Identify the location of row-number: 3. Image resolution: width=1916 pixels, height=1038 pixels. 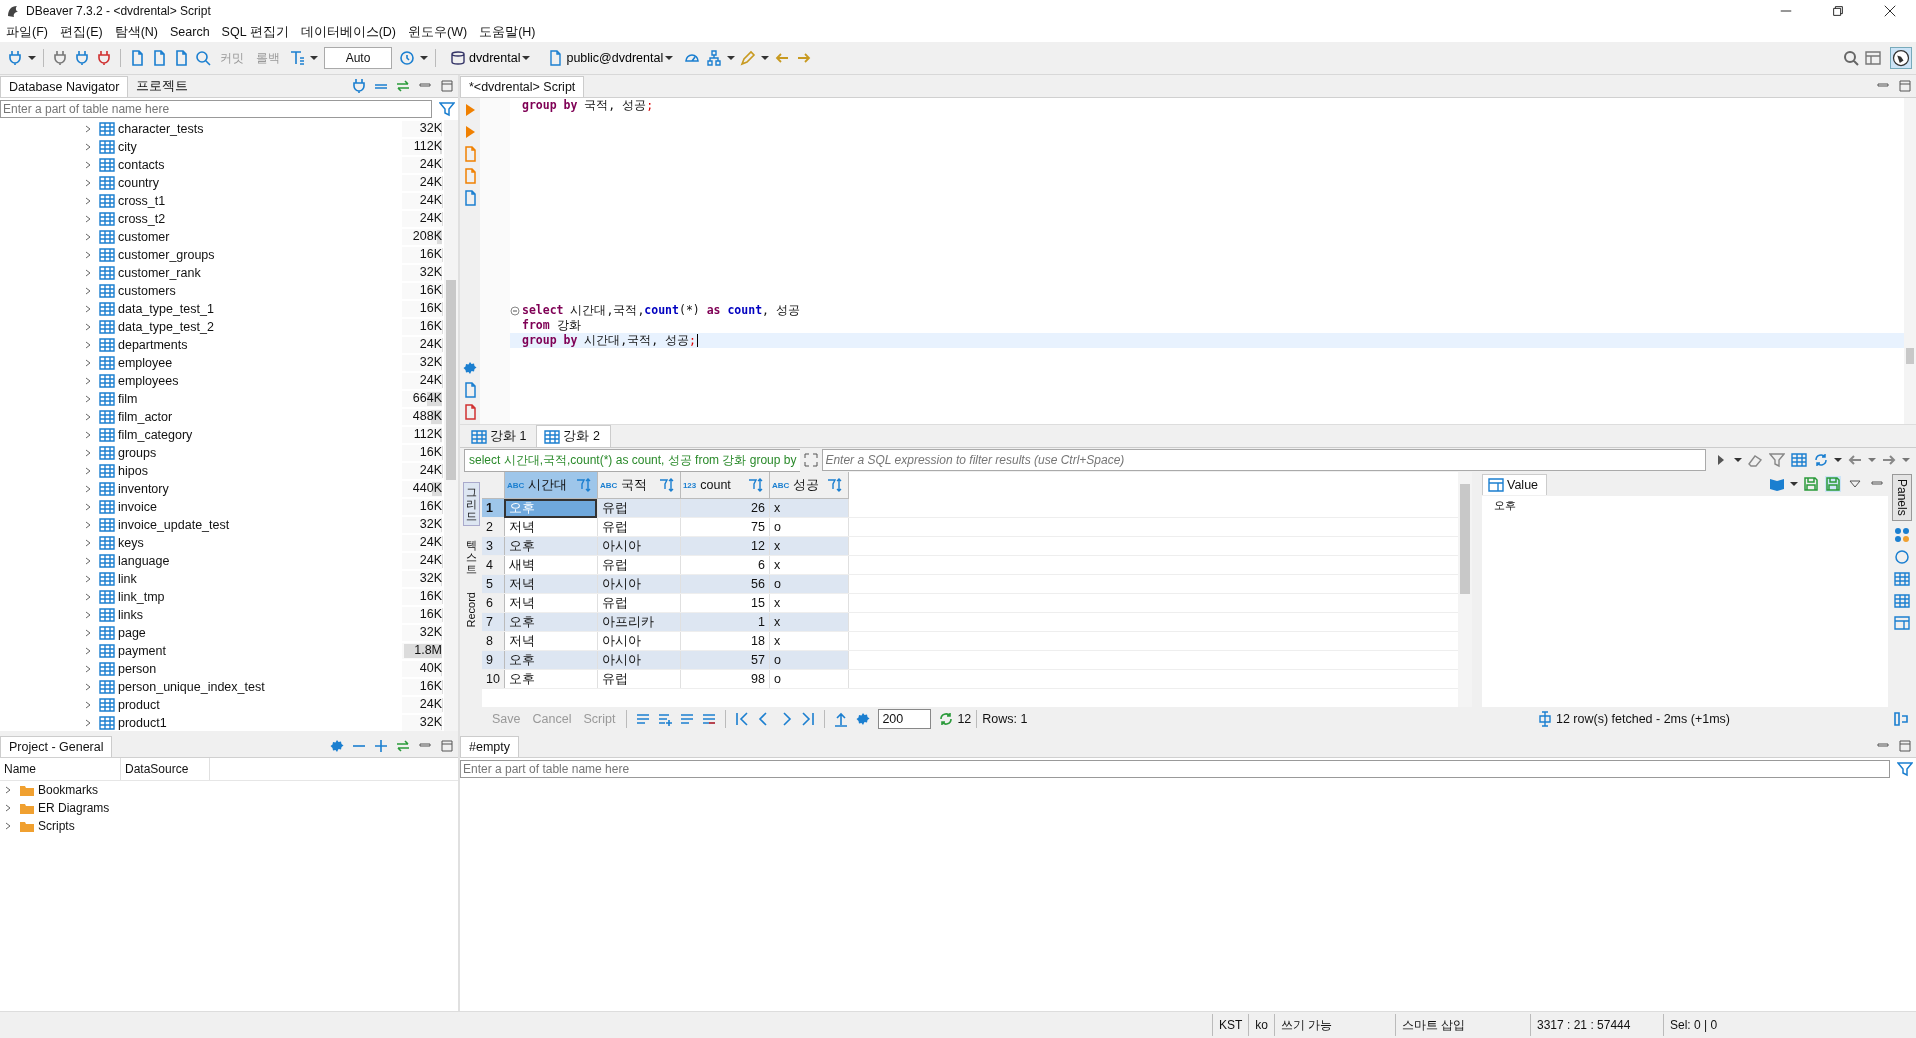
(493, 546).